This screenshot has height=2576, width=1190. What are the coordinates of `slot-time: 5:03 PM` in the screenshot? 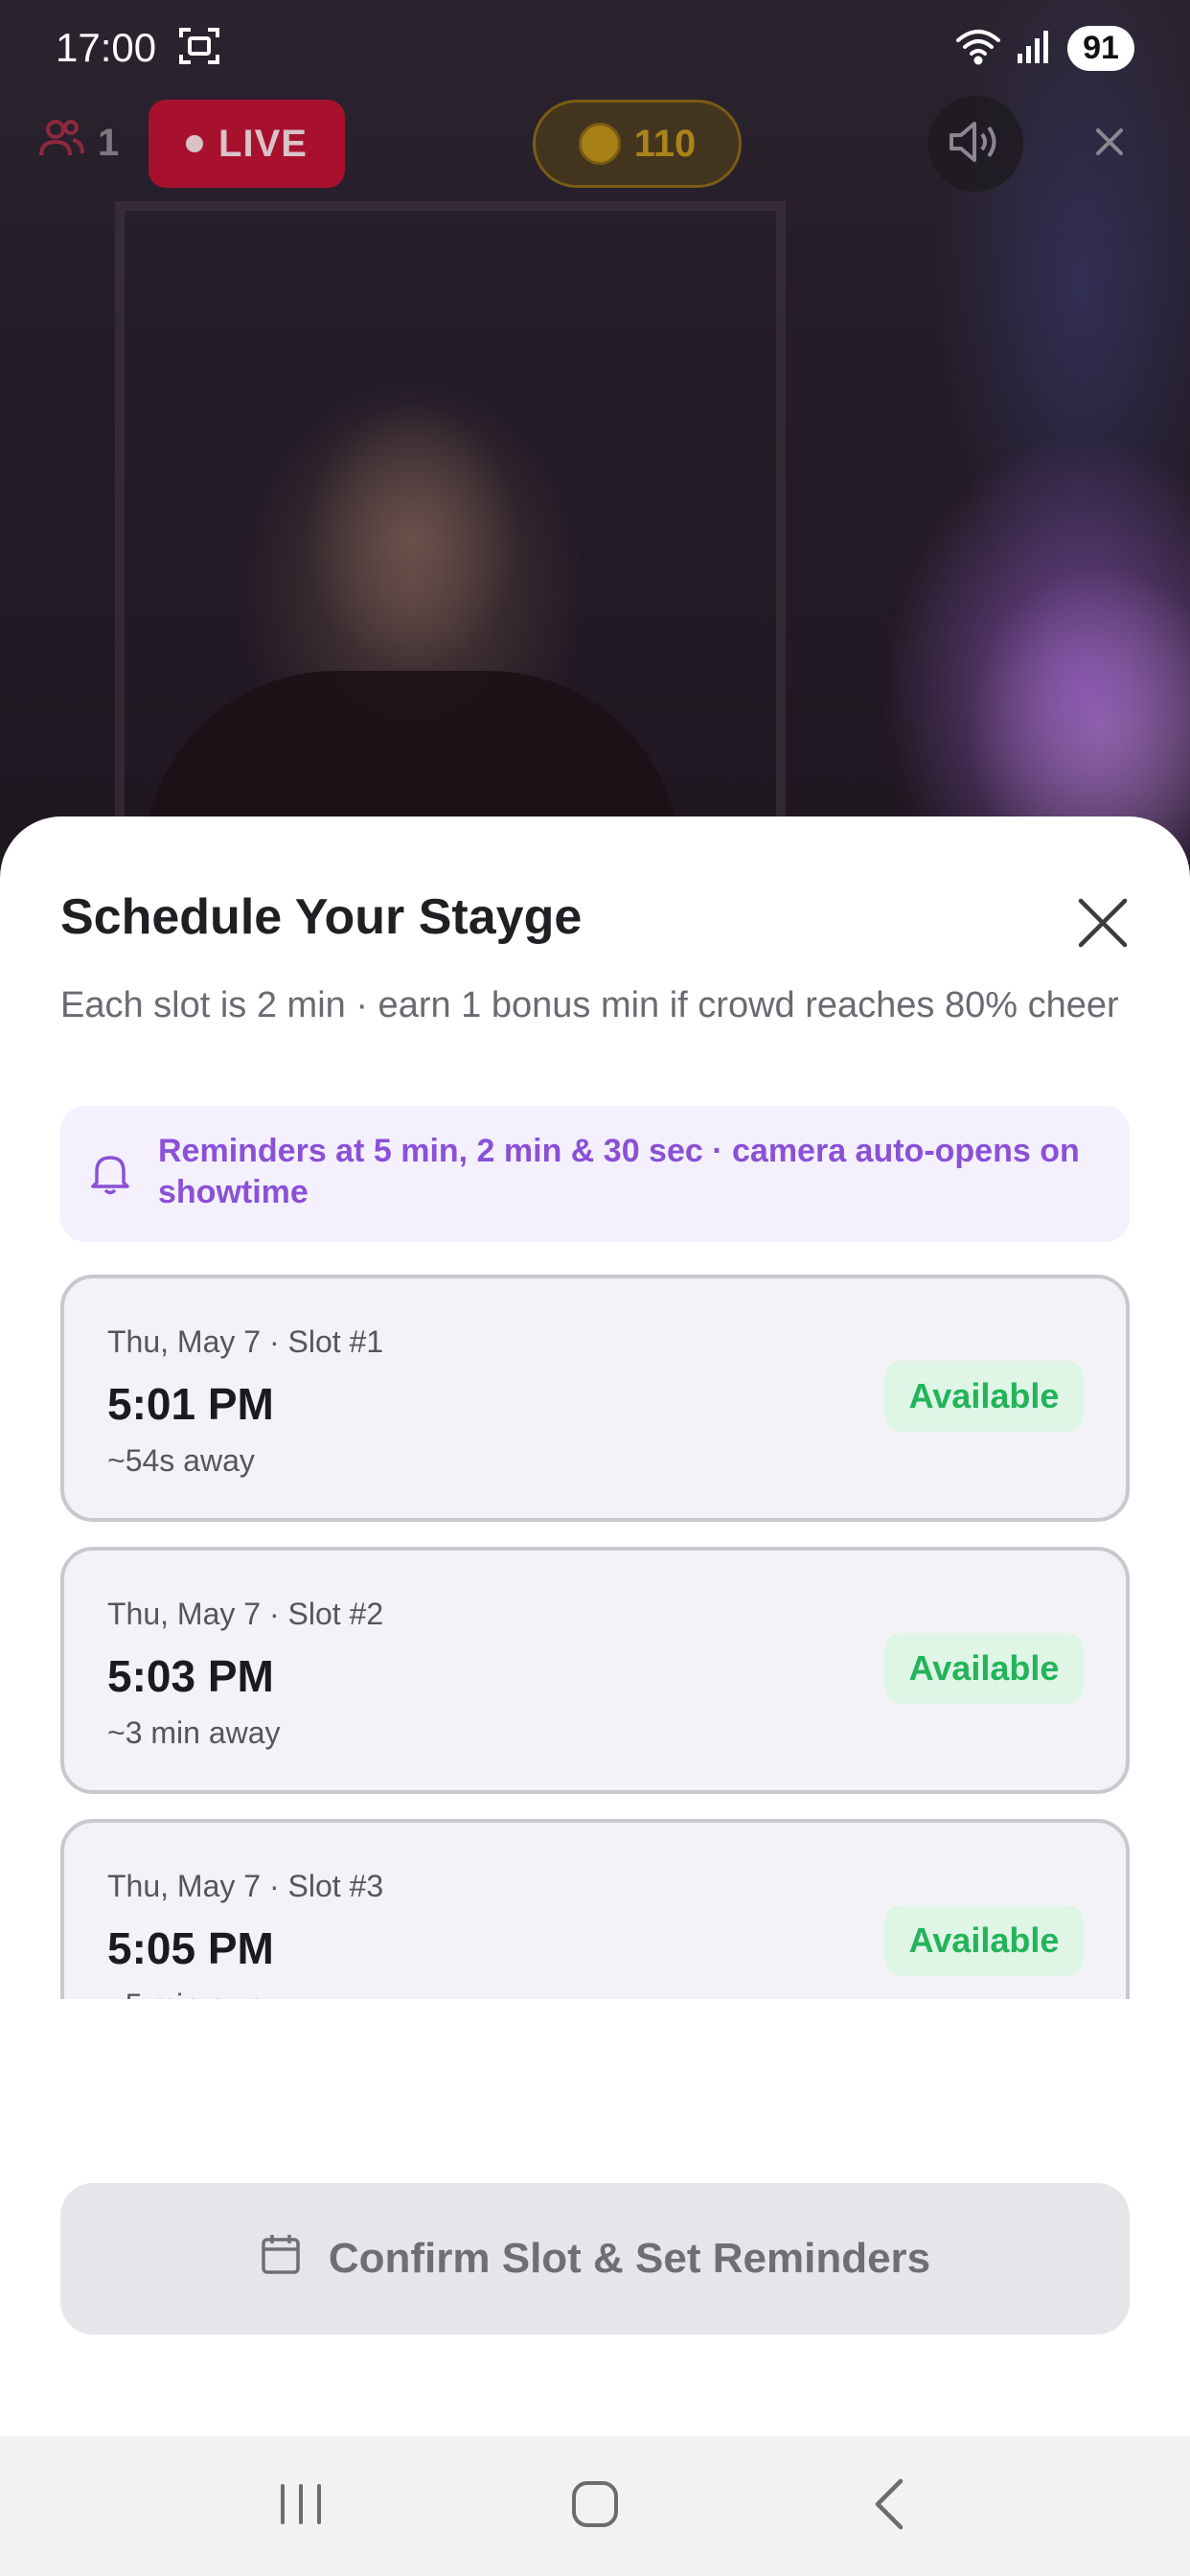 It's located at (191, 1676).